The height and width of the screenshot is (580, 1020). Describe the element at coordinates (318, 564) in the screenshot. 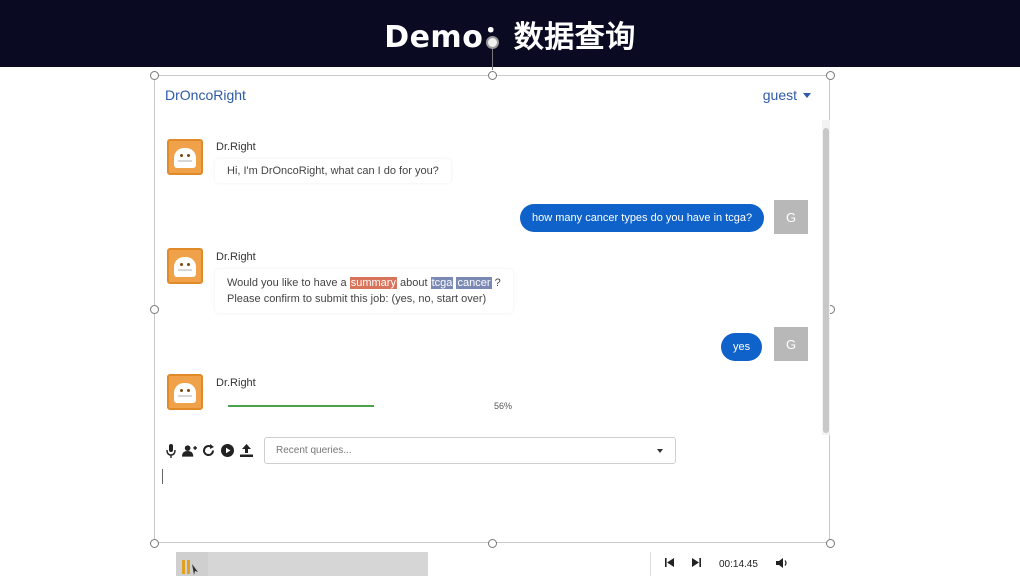

I see `video-seek-bar` at that location.